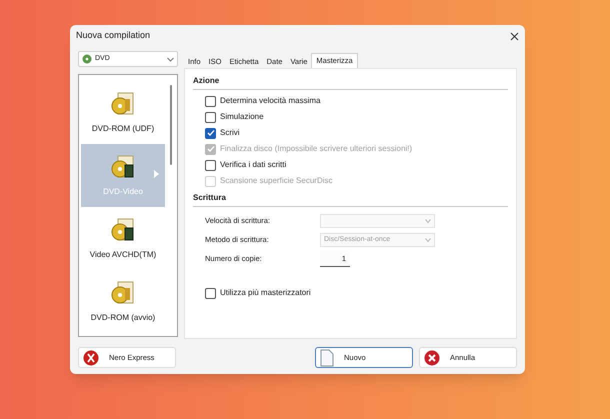  I want to click on checkbox-option: Scrivi, so click(356, 133).